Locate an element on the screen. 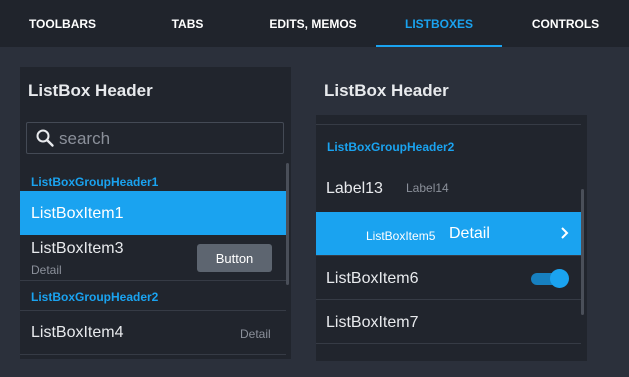 The width and height of the screenshot is (629, 377). list-item-7: ListBoxItem7 is located at coordinates (448, 322).